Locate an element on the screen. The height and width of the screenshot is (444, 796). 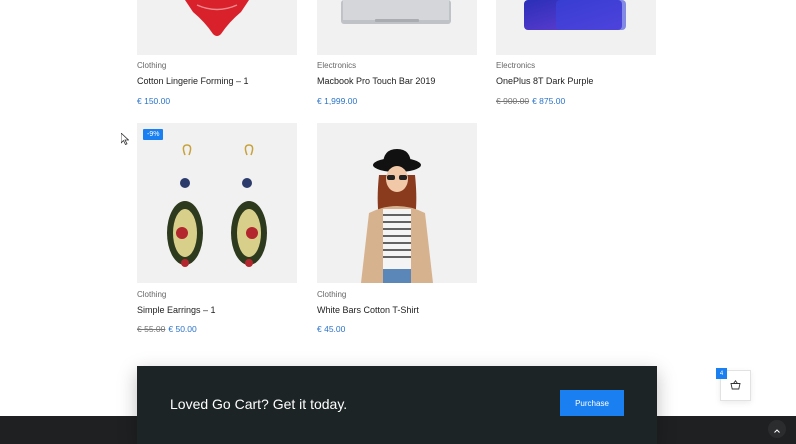
price-current: € 1,999.00 is located at coordinates (337, 101).